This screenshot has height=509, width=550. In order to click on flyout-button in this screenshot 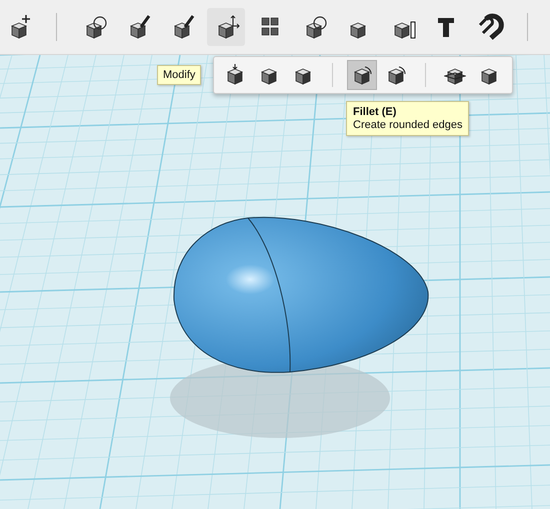, I will do `click(362, 75)`.